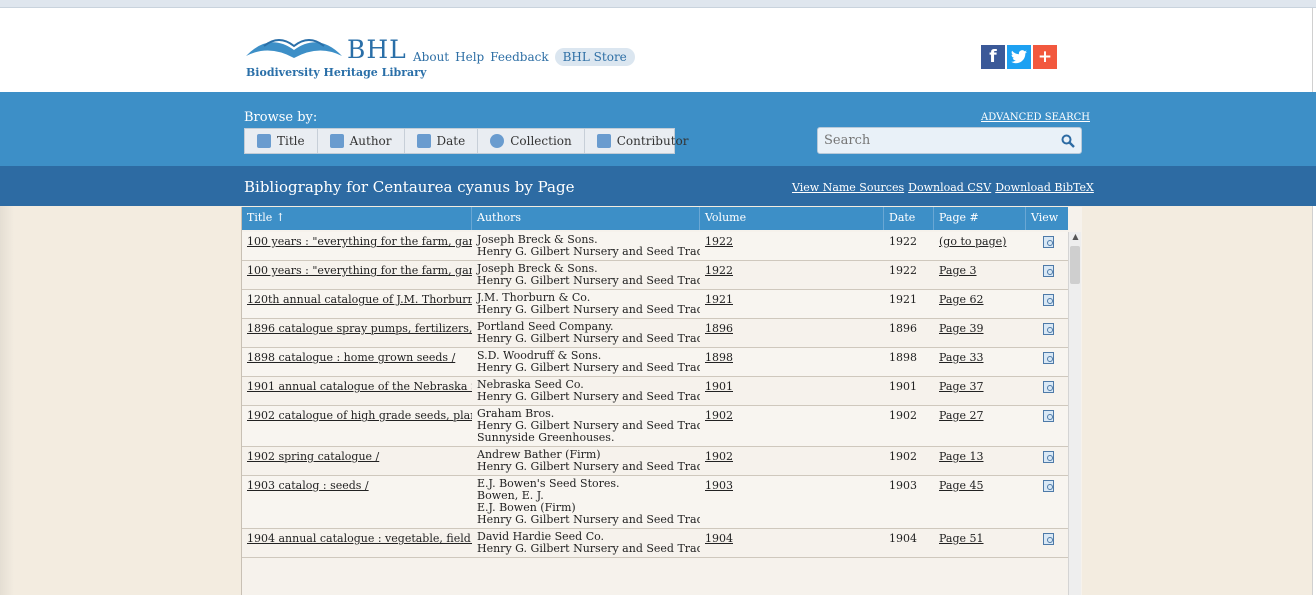  What do you see at coordinates (1075, 265) in the screenshot?
I see `scroll-thumb` at bounding box center [1075, 265].